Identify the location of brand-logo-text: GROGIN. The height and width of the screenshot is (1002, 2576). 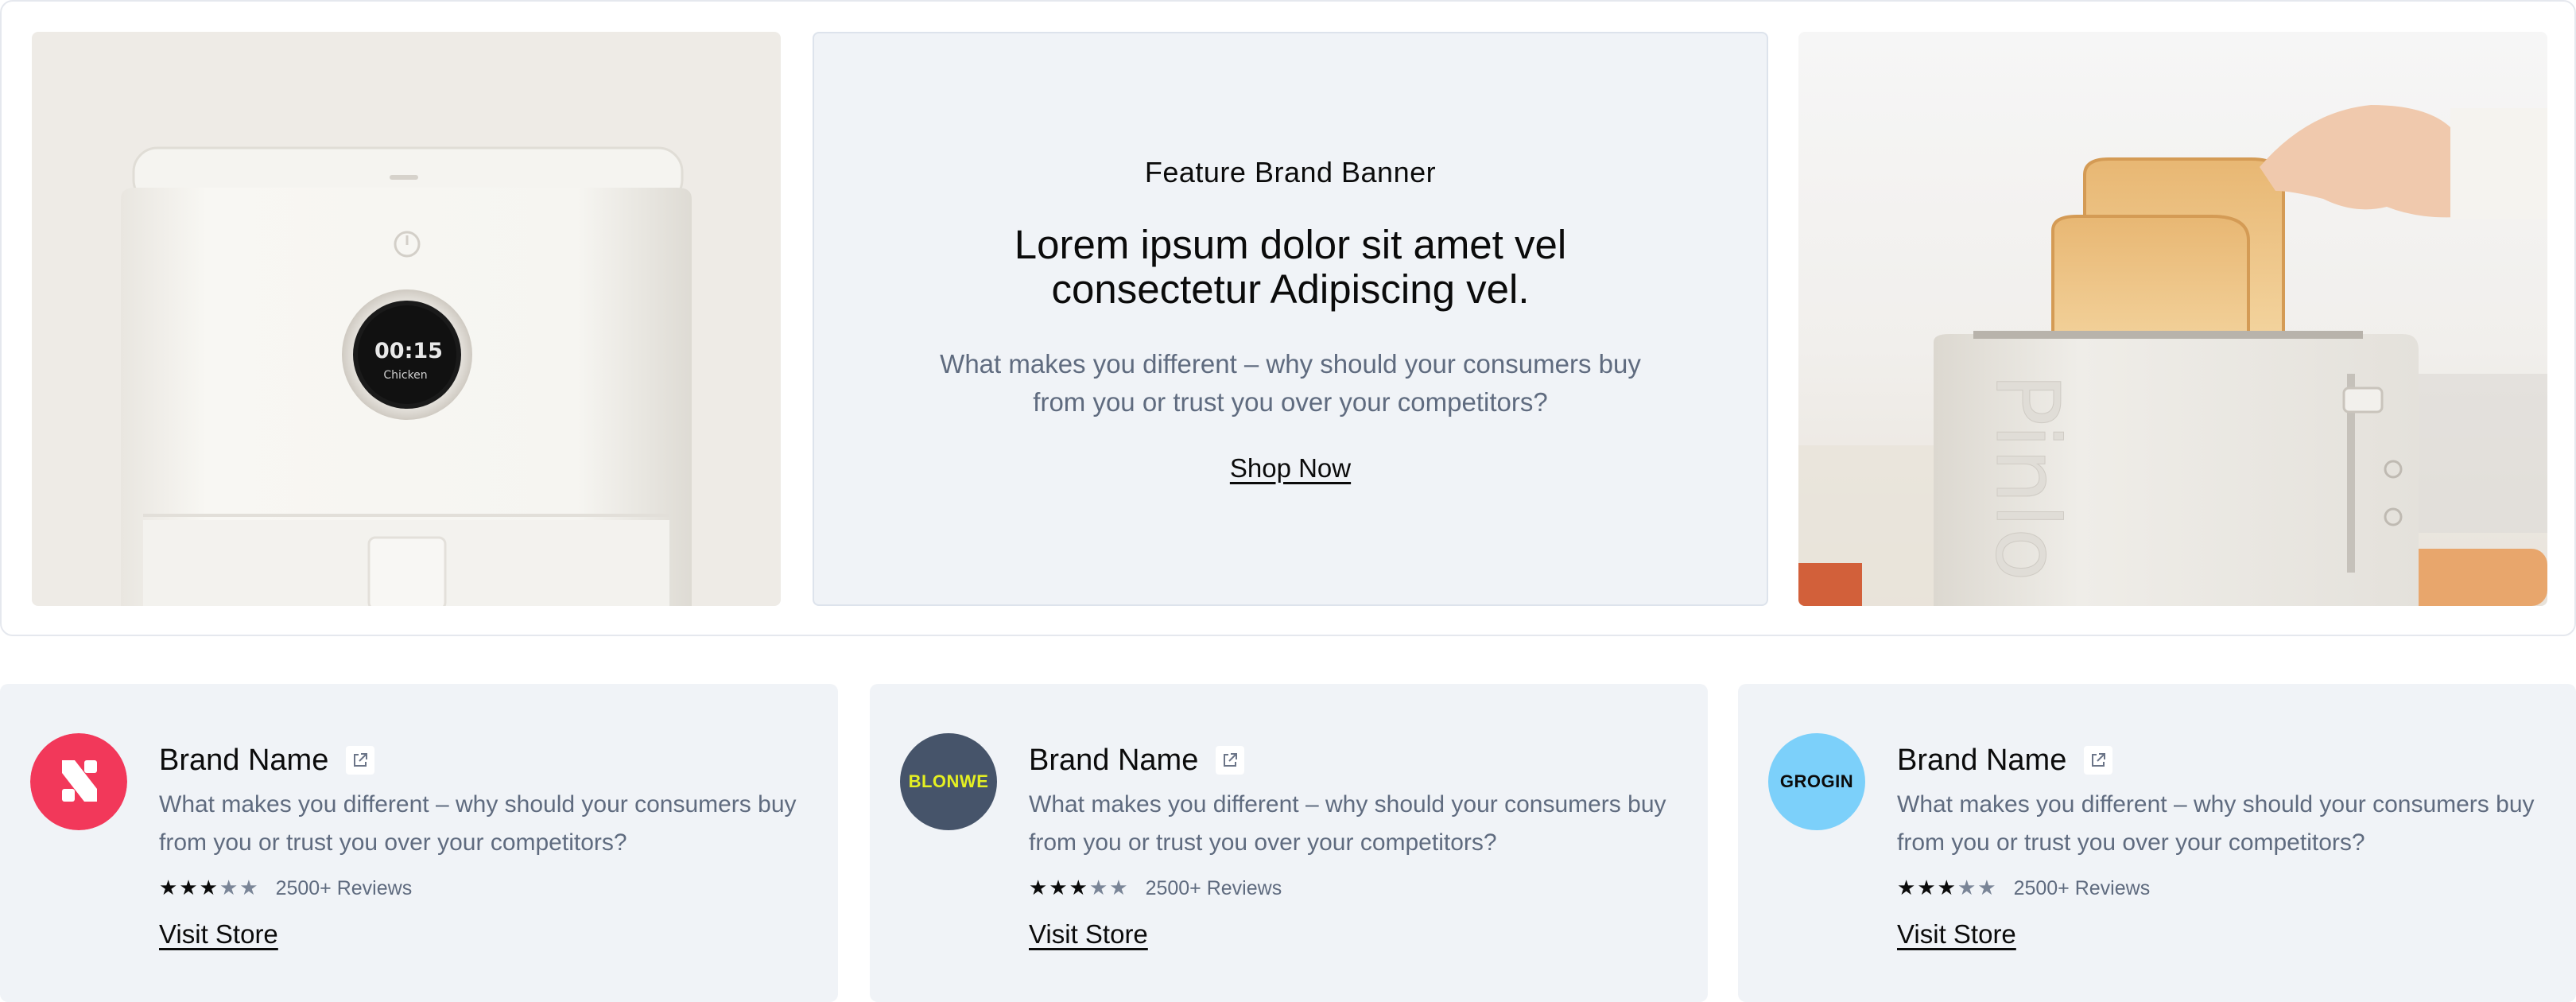
(1817, 781).